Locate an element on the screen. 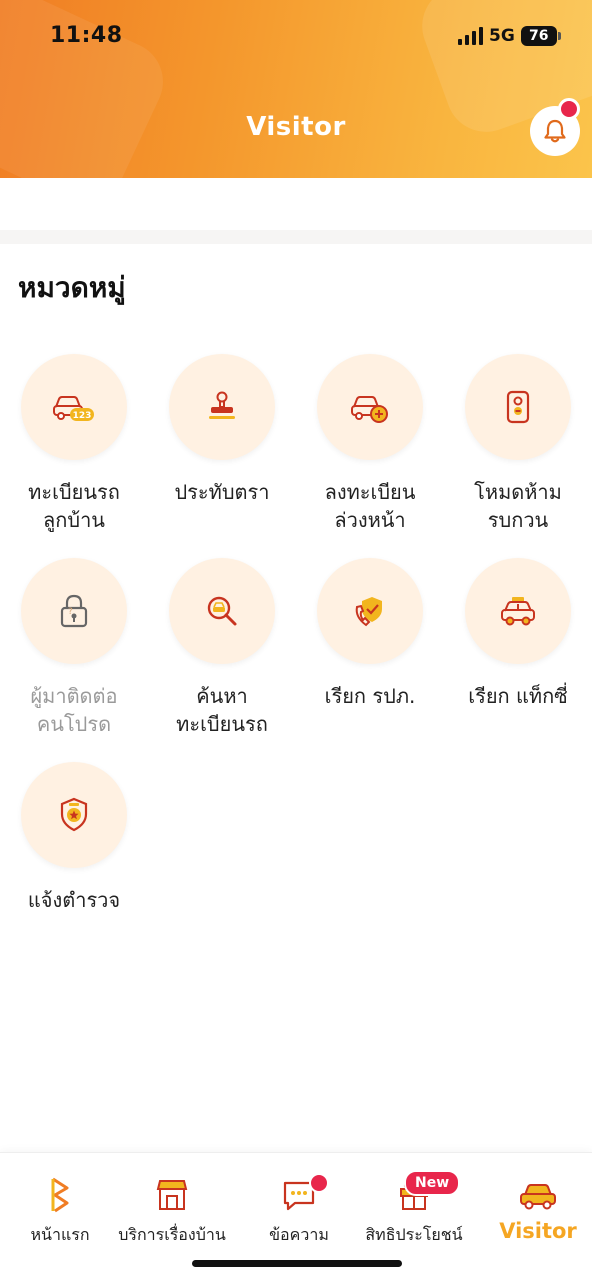  bell-icon is located at coordinates (555, 131).